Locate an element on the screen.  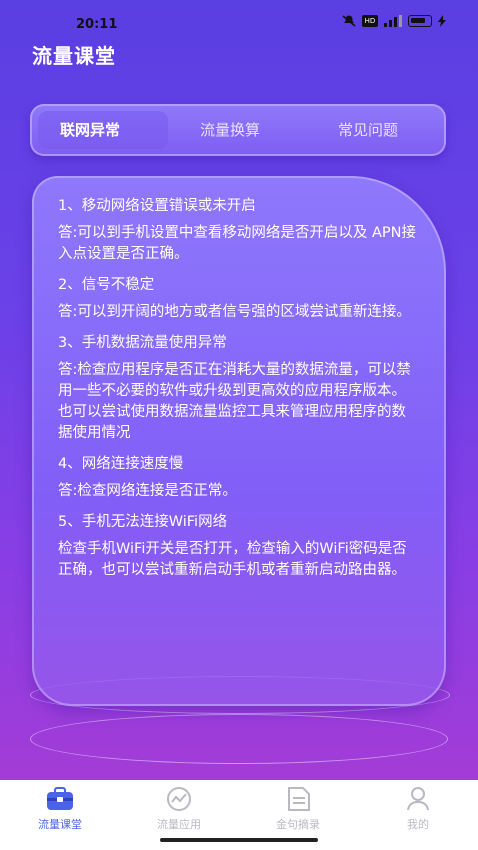
document-icon is located at coordinates (299, 799).